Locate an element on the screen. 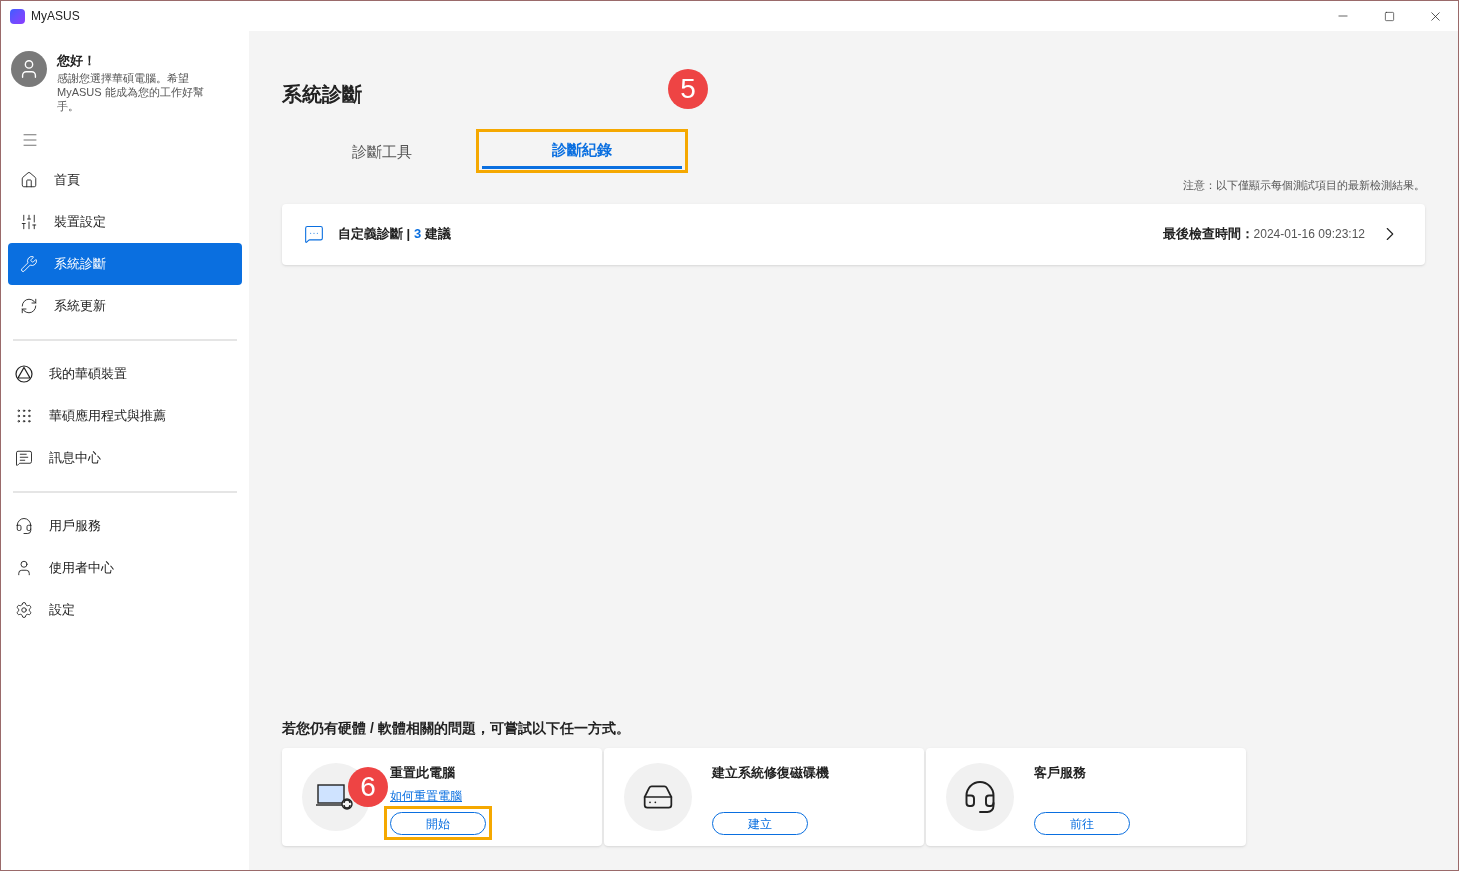  chat-bubble-icon is located at coordinates (314, 234).